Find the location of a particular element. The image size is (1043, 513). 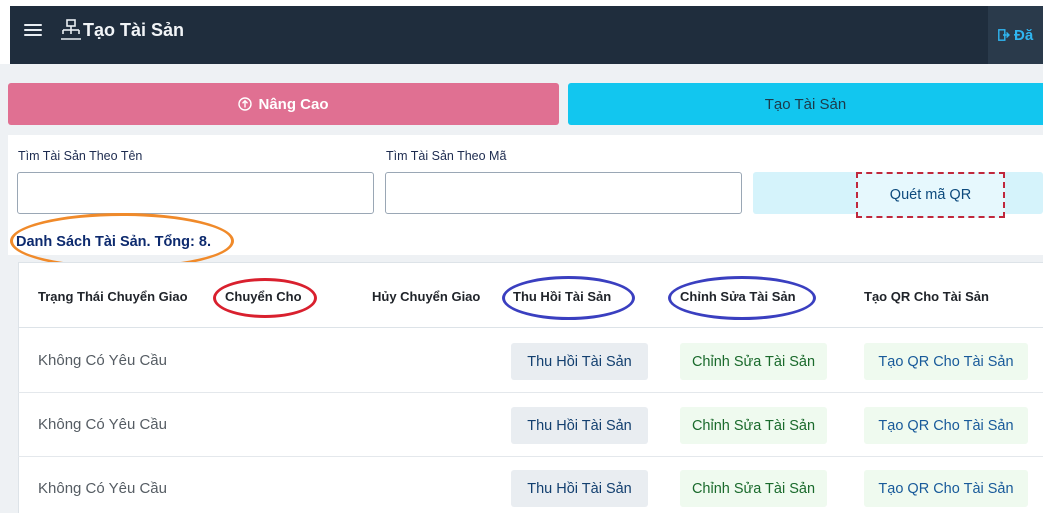

row-1-edit-button: Chỉnh Sửa Tài Sản is located at coordinates (753, 361).